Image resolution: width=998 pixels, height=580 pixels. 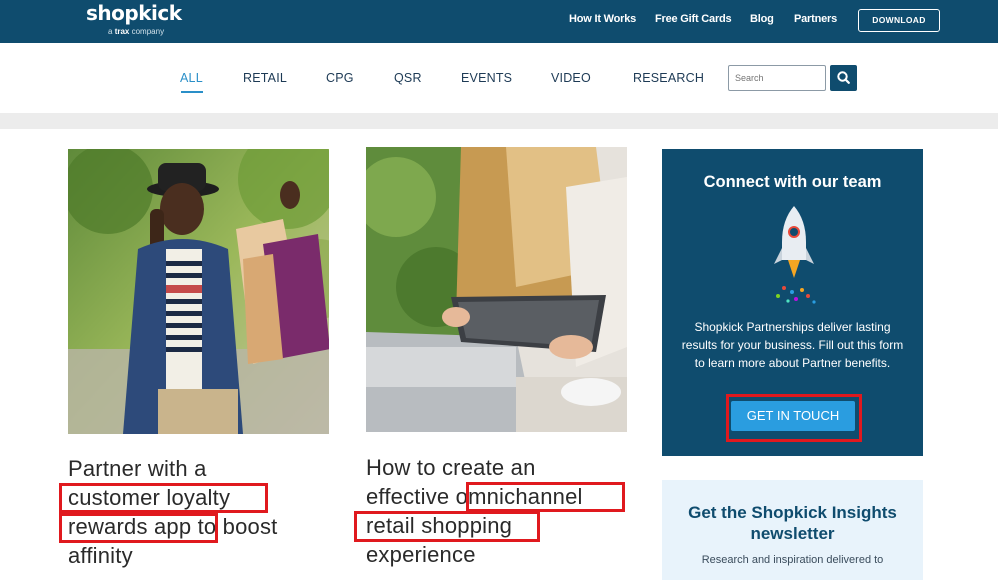 I want to click on category-tab-retail: RETAIL, so click(x=265, y=78).